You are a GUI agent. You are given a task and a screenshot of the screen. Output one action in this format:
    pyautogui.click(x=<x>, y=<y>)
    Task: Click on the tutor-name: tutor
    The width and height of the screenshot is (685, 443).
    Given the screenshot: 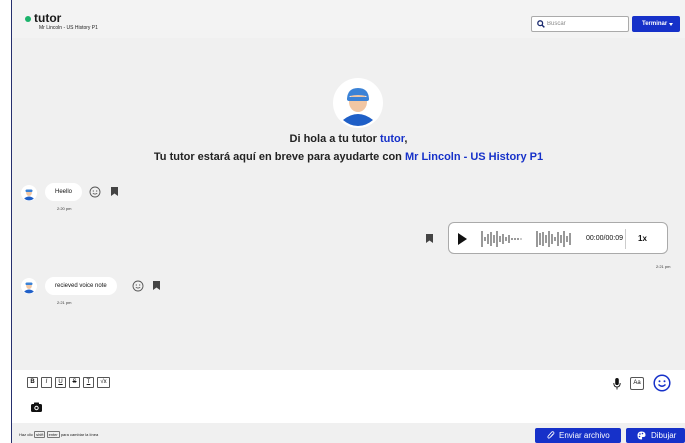 What is the action you would take?
    pyautogui.click(x=48, y=18)
    